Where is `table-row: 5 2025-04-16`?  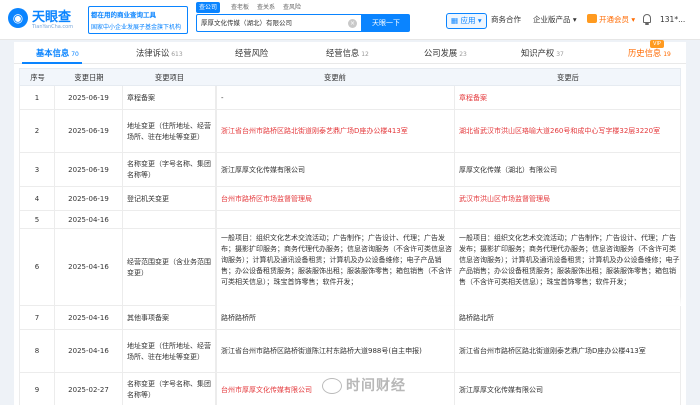 table-row: 5 2025-04-16 is located at coordinates (350, 220).